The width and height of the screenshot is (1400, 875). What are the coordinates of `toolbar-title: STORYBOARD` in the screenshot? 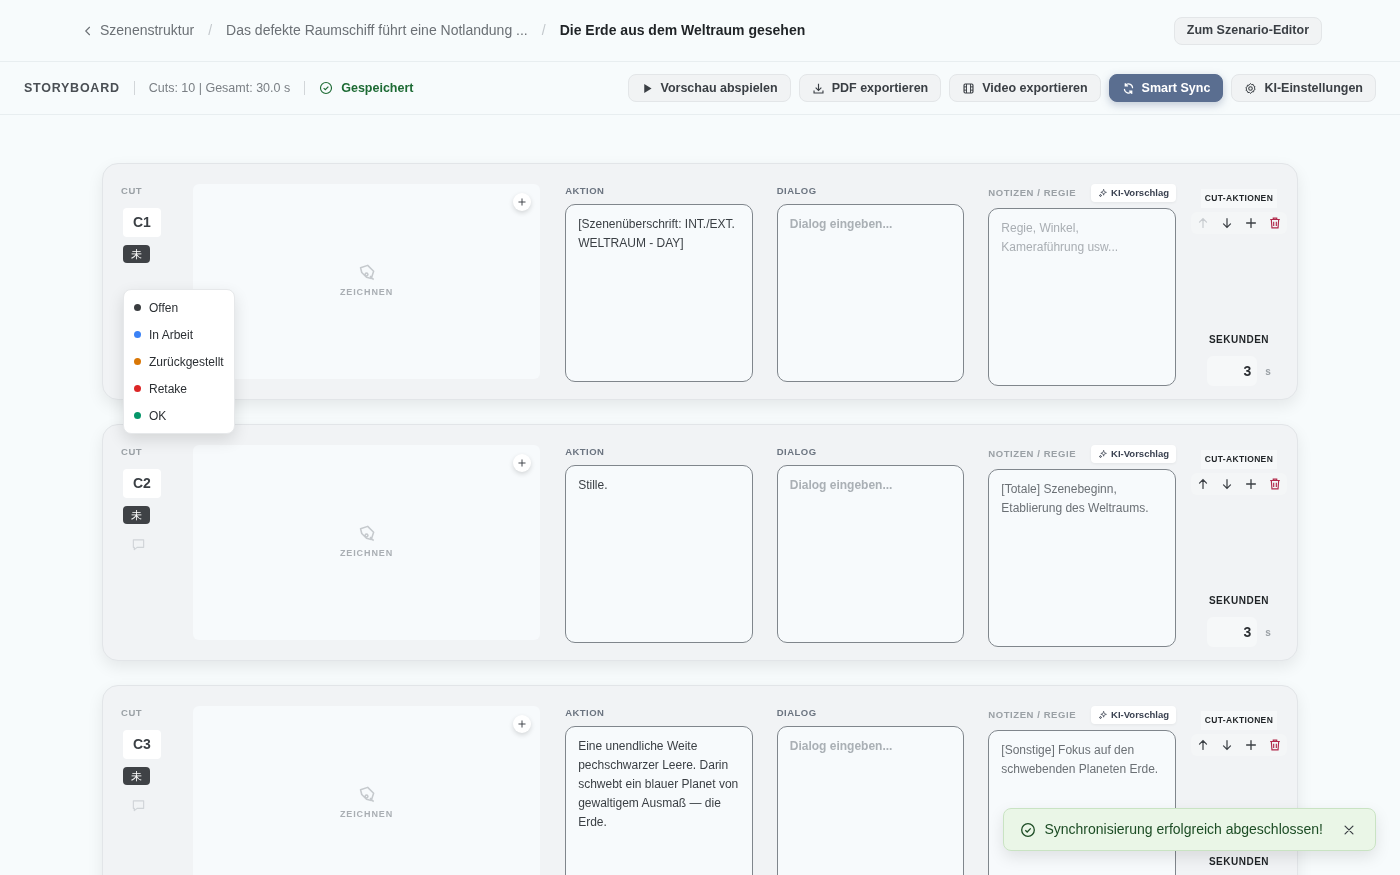 It's located at (72, 88).